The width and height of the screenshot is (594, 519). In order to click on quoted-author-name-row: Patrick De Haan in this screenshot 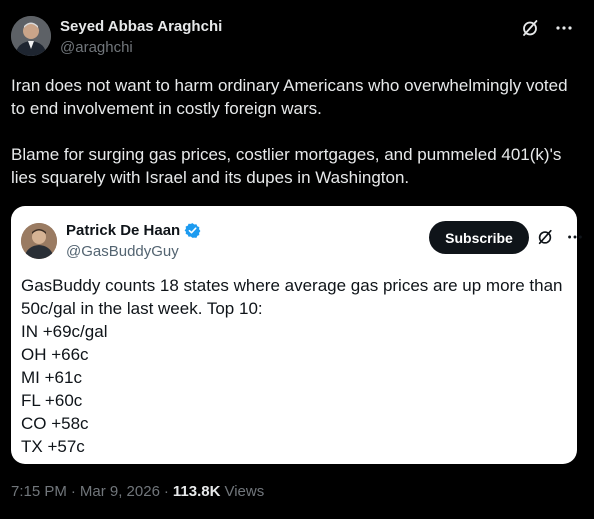, I will do `click(133, 230)`.